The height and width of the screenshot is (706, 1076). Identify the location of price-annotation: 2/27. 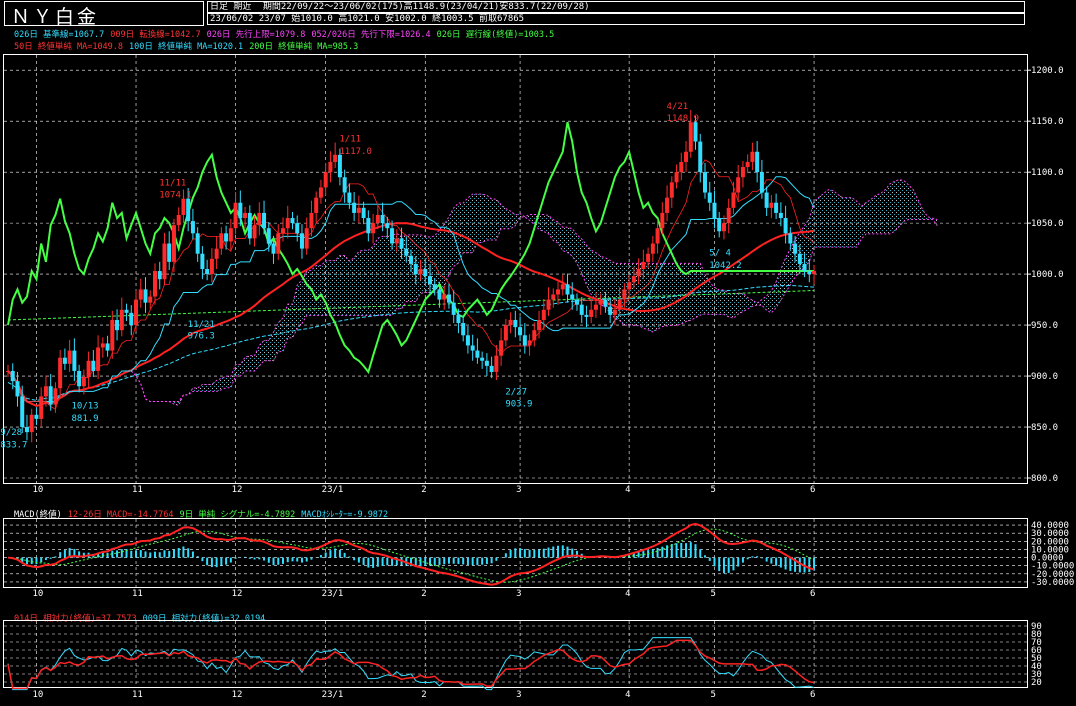
(516, 392).